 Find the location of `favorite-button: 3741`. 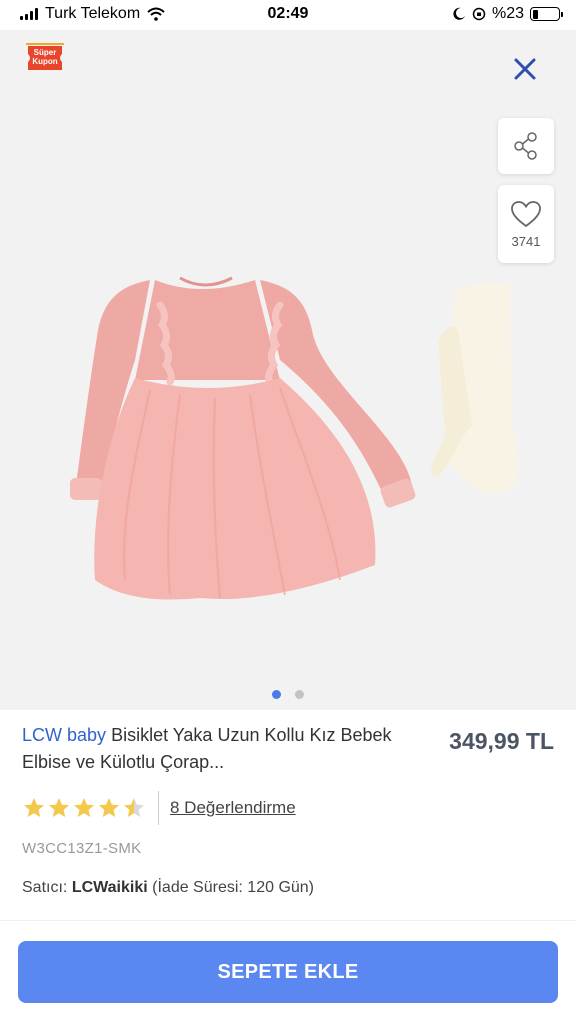

favorite-button: 3741 is located at coordinates (526, 224).